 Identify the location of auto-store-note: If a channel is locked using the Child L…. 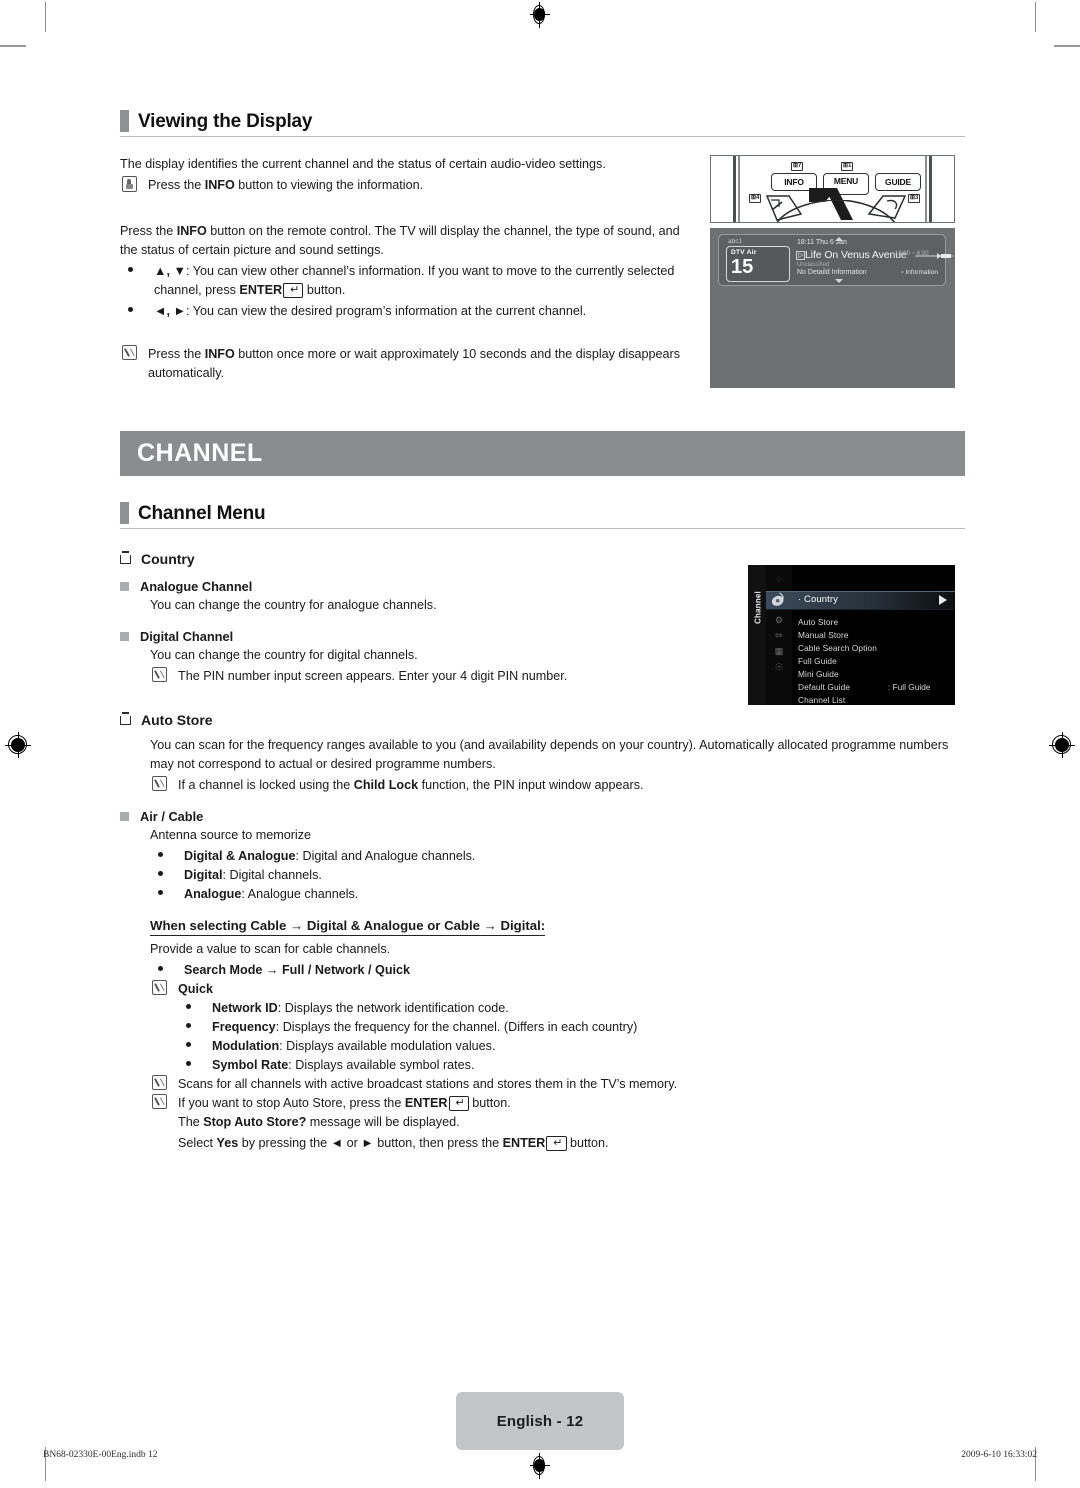
(557, 785).